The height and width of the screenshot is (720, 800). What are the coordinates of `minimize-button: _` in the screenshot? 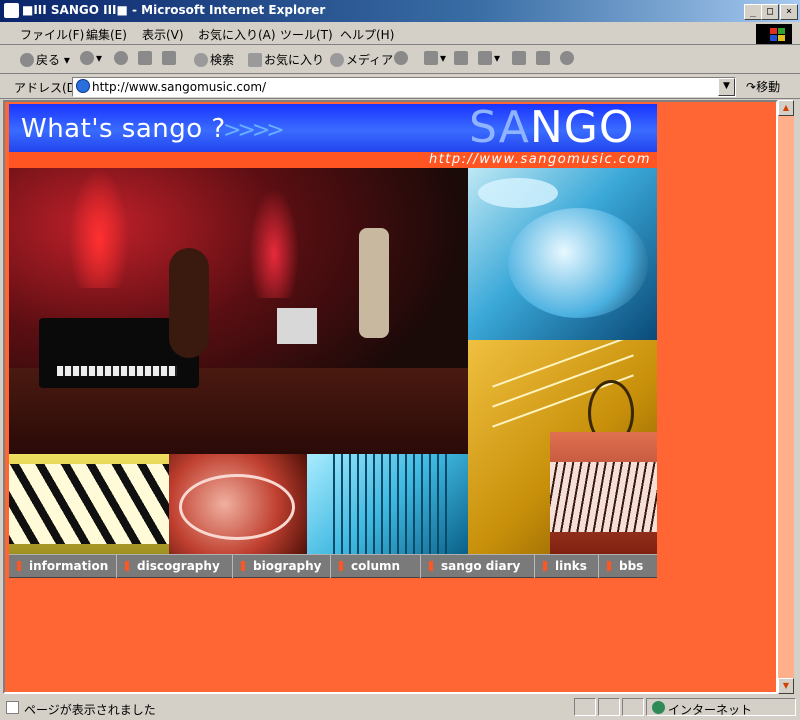 It's located at (753, 12).